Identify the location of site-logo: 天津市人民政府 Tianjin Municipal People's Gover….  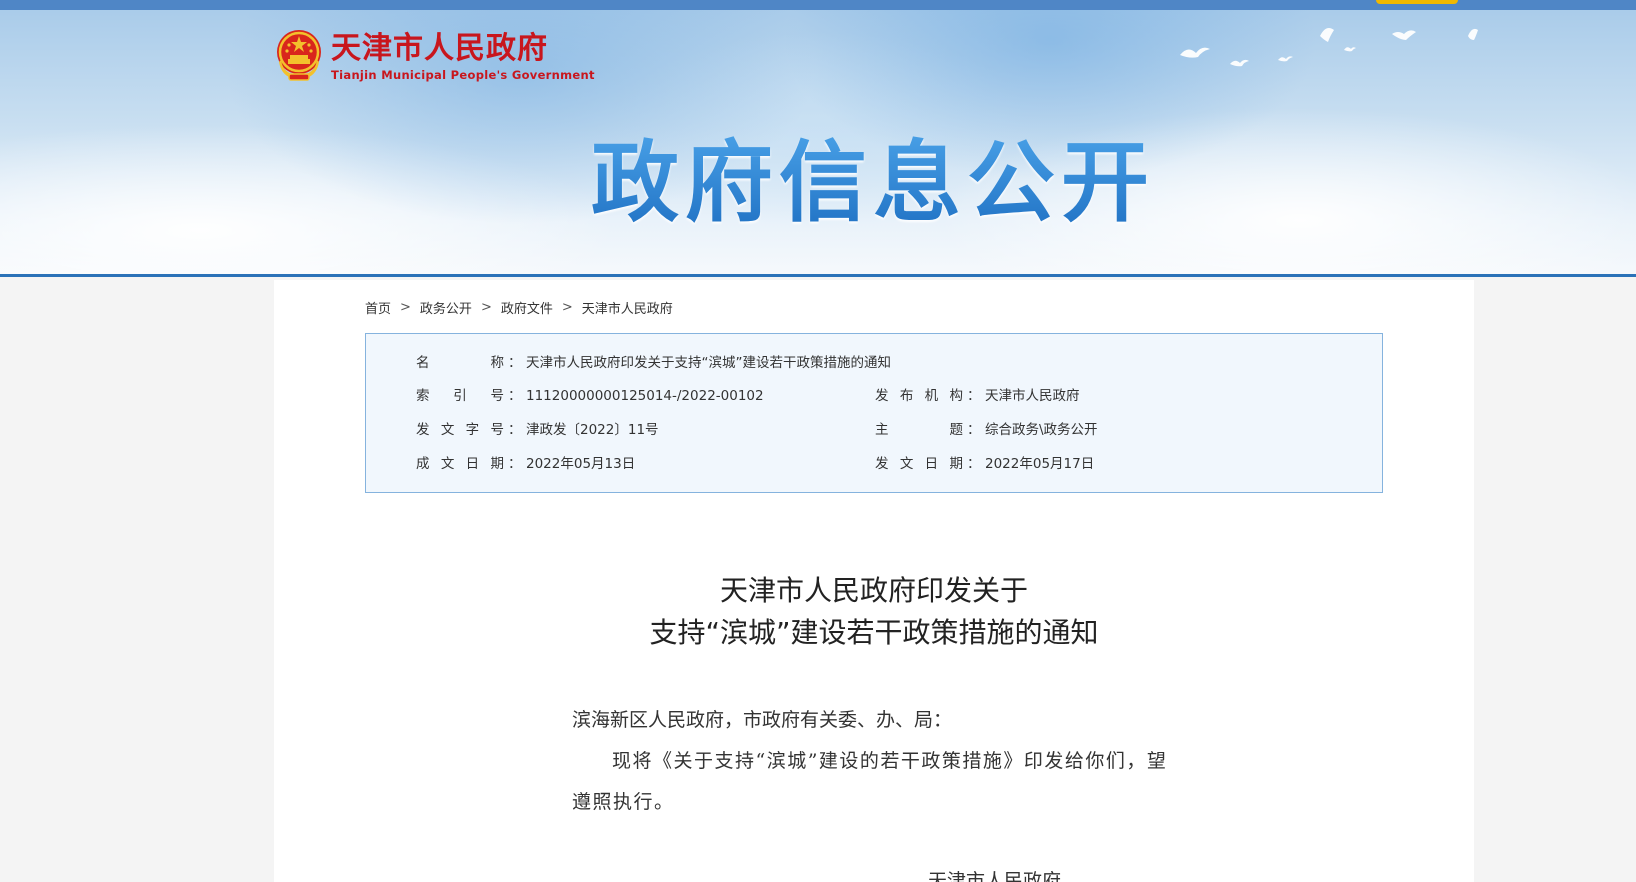
(435, 56).